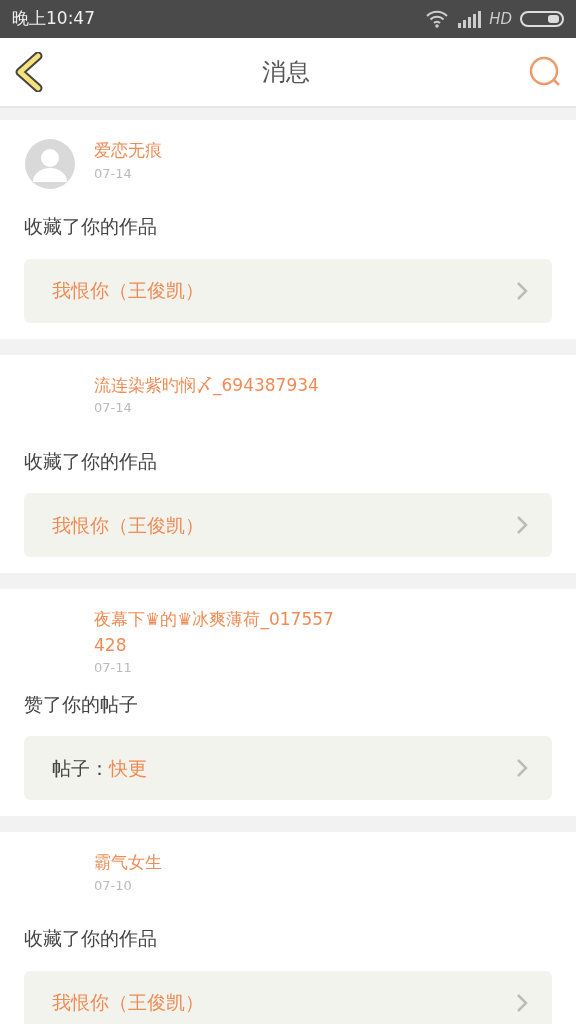 The image size is (576, 1024). I want to click on wifi-icon, so click(437, 19).